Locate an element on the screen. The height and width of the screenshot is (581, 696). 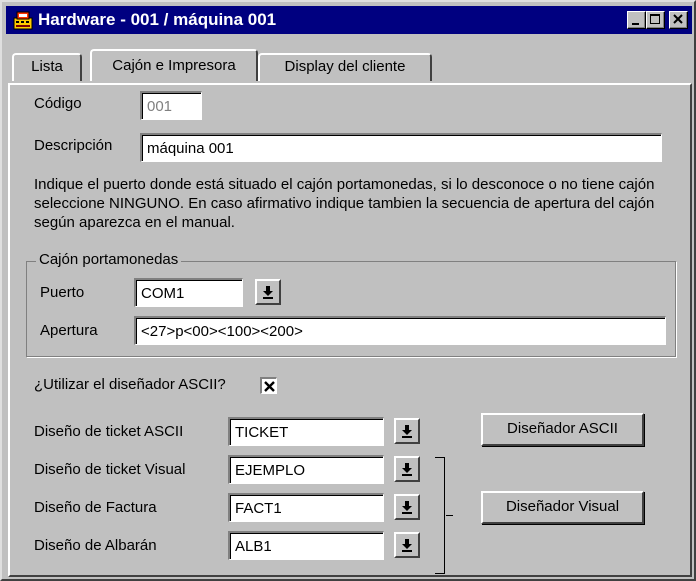
tab-lista: Lista is located at coordinates (47, 67).